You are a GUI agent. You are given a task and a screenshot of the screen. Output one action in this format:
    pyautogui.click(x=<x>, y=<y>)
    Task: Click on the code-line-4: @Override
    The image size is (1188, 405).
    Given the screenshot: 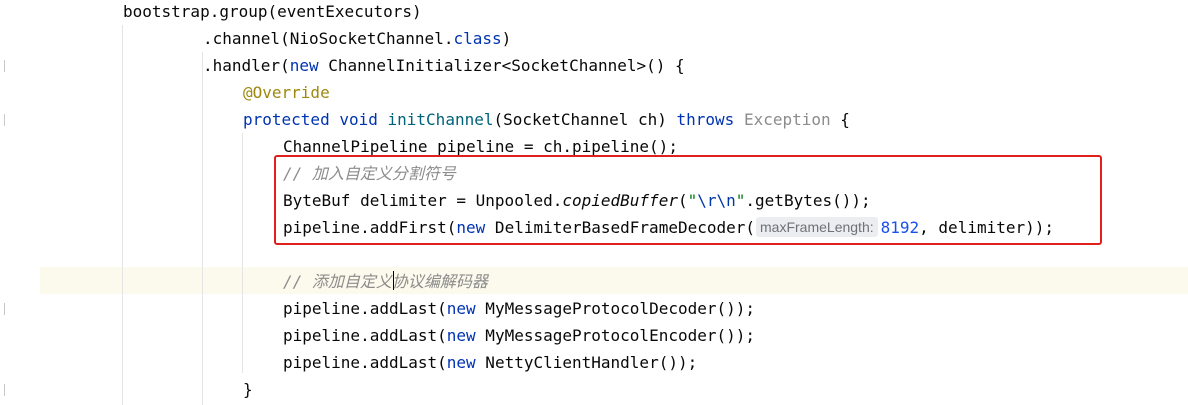 What is the action you would take?
    pyautogui.click(x=286, y=92)
    